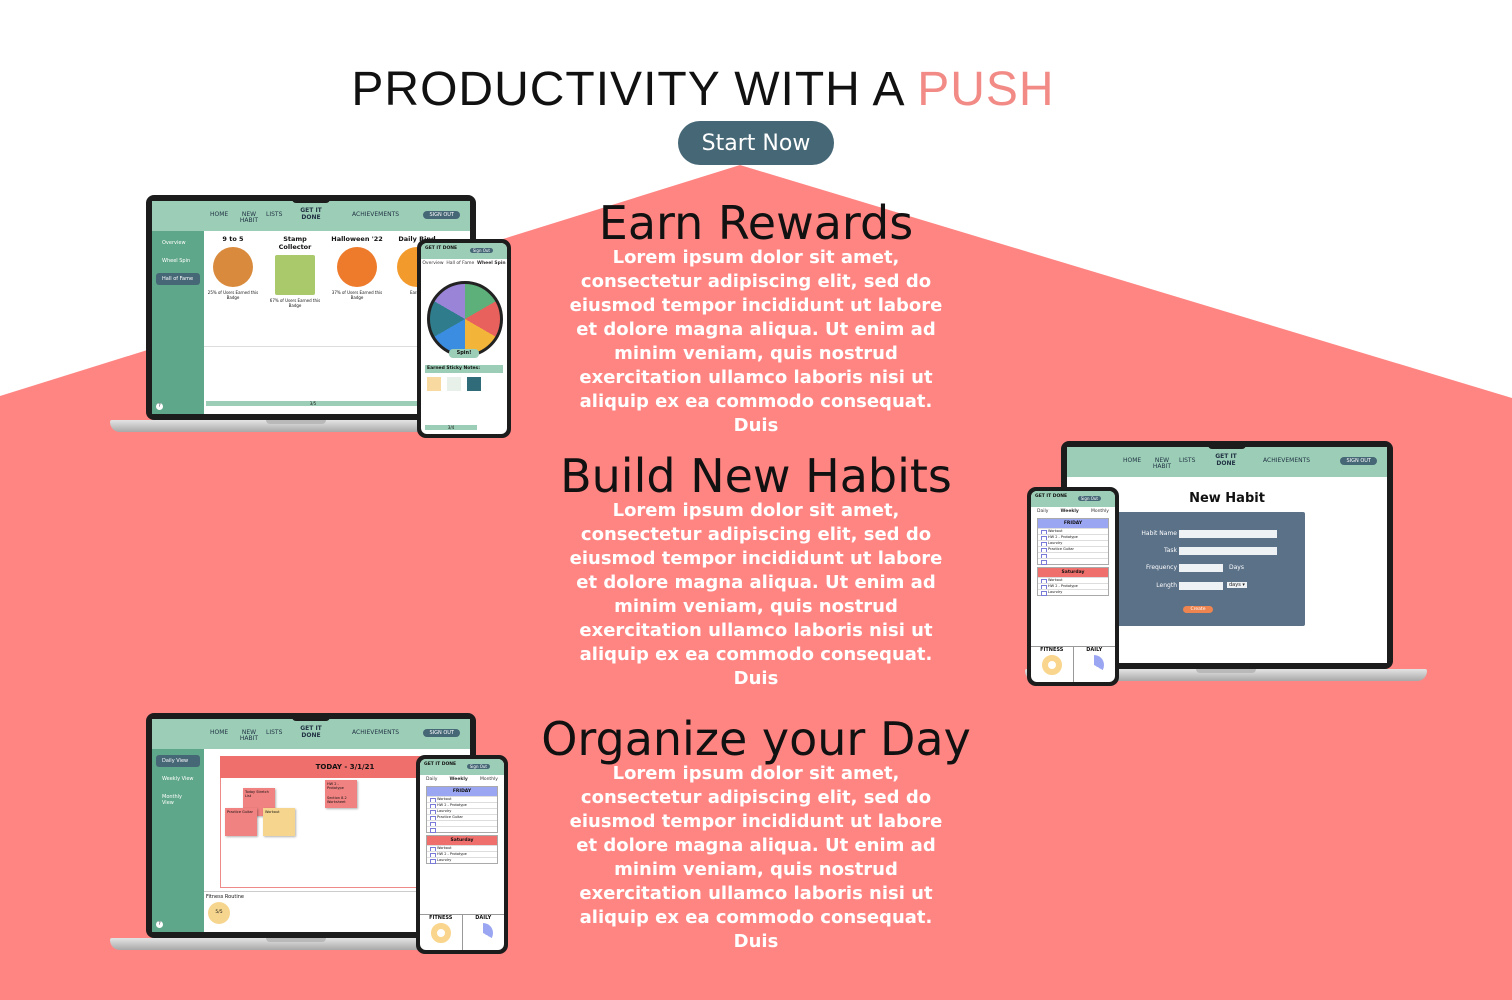  What do you see at coordinates (1228, 551) in the screenshot?
I see `task-input` at bounding box center [1228, 551].